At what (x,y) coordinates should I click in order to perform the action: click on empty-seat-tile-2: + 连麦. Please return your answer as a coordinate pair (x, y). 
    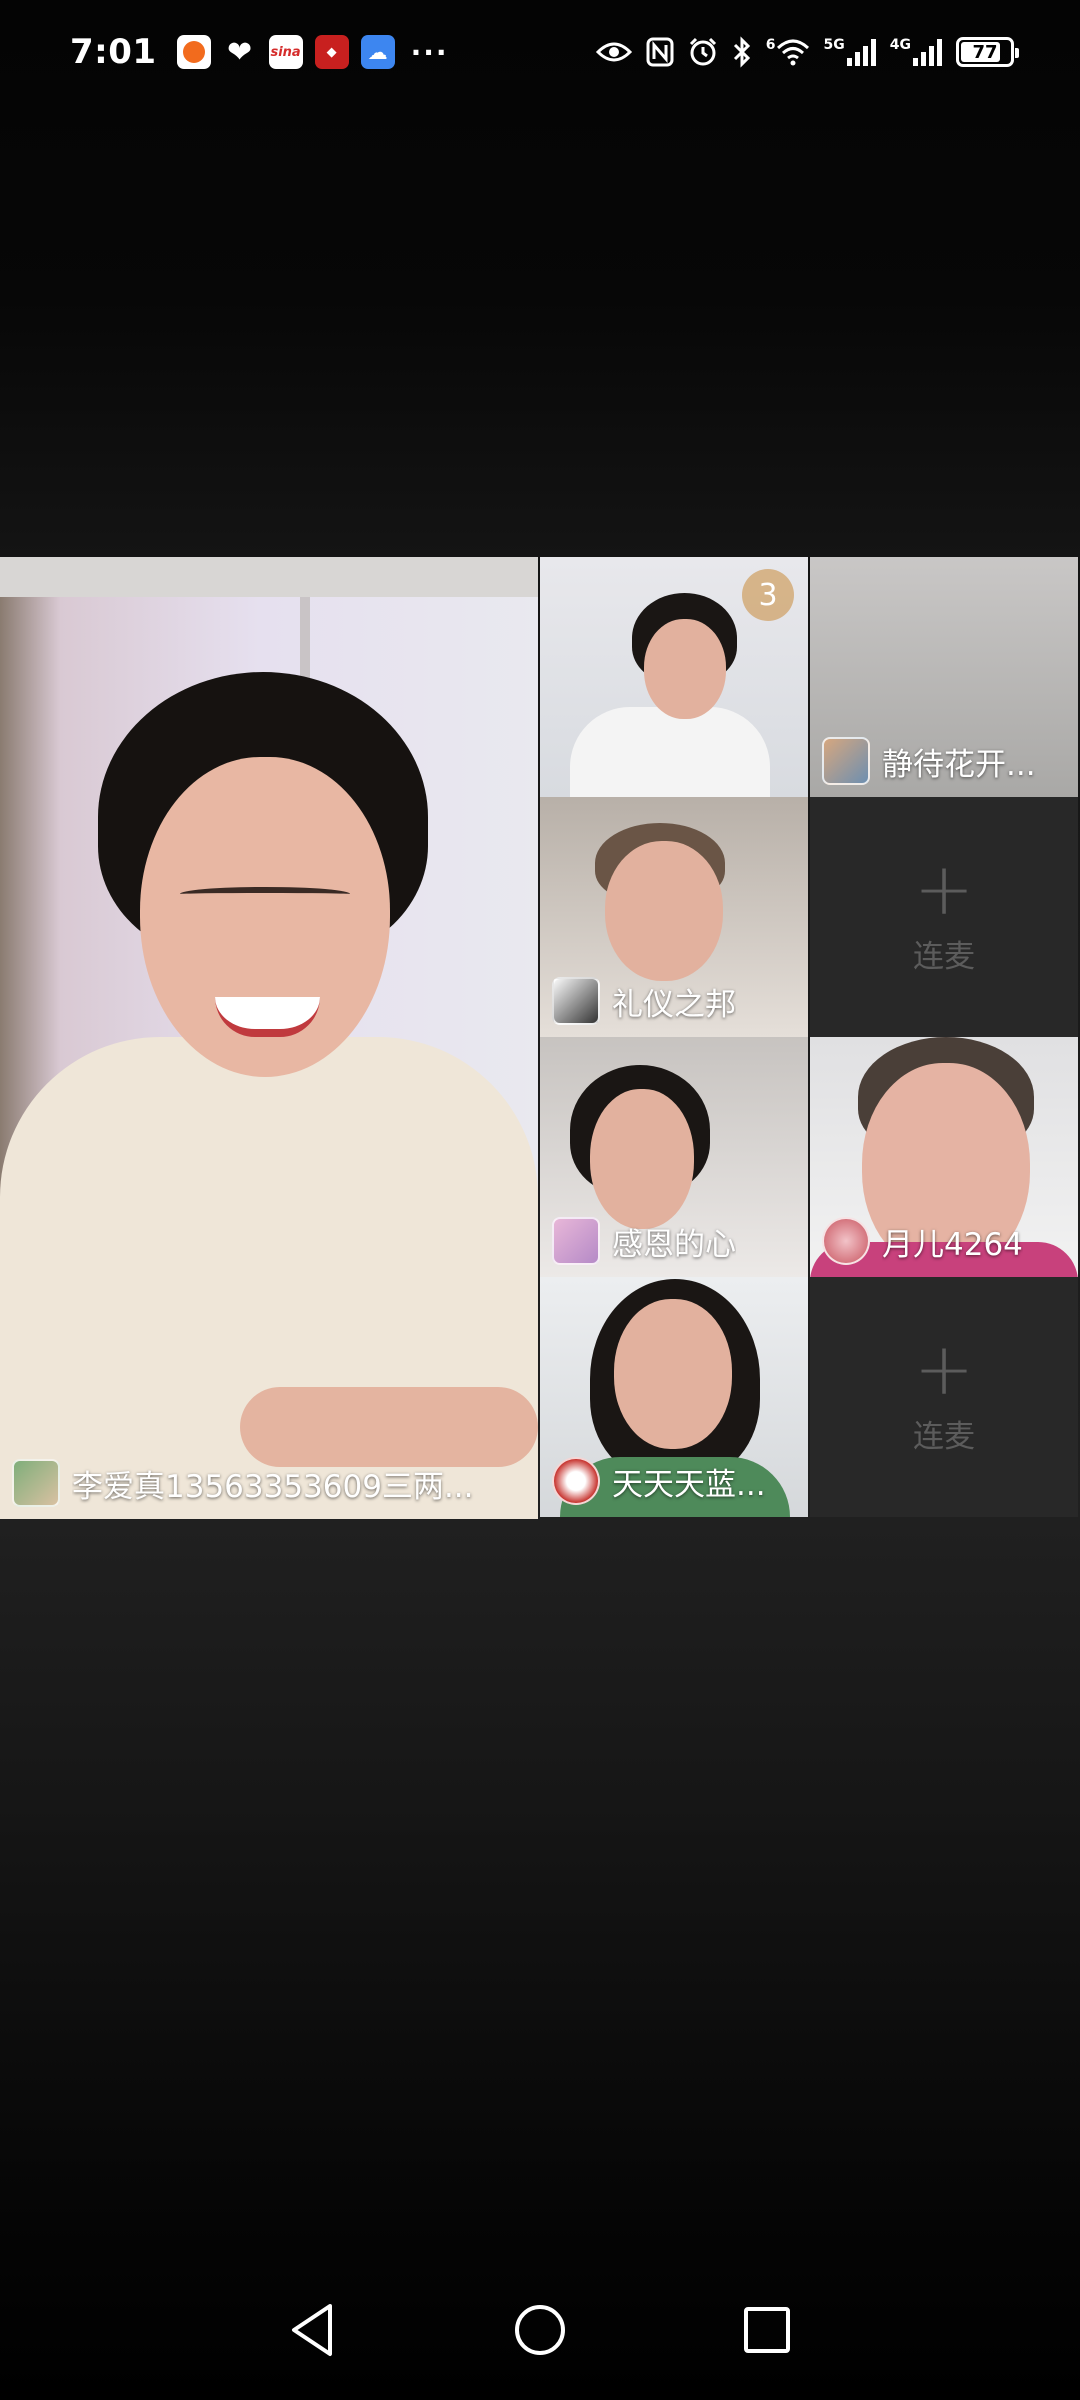
    Looking at the image, I should click on (944, 1397).